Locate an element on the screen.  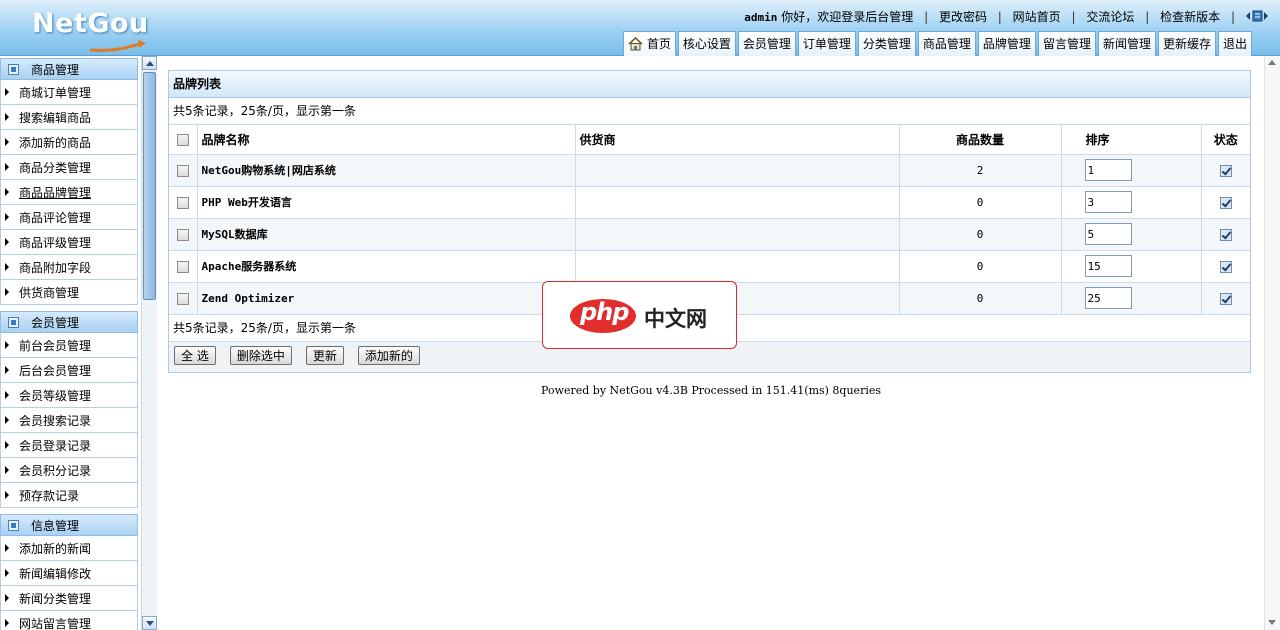
table-row: PHP Web开发语言 0 is located at coordinates (709, 202).